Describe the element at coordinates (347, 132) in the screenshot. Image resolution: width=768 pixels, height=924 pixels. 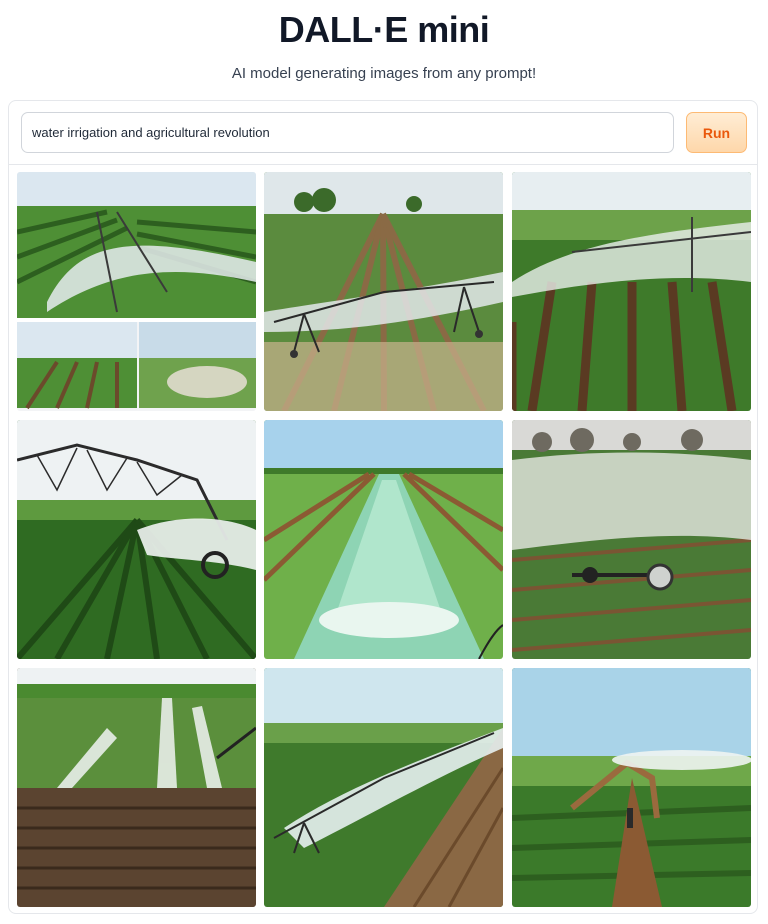
I see `prompt-input` at that location.